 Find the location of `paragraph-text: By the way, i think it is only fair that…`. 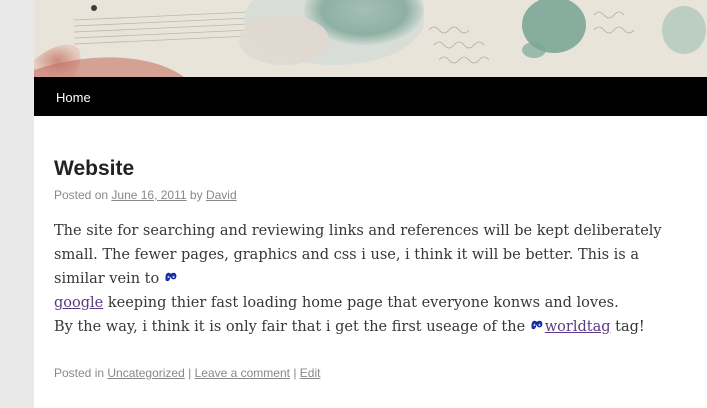

paragraph-text: By the way, i think it is only fair that… is located at coordinates (292, 327).